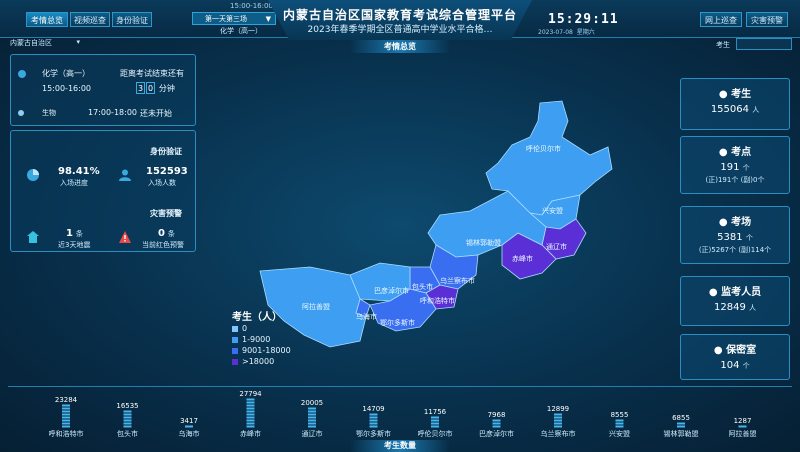  What do you see at coordinates (721, 19) in the screenshot?
I see `tab-online-patrol: 网上巡查` at bounding box center [721, 19].